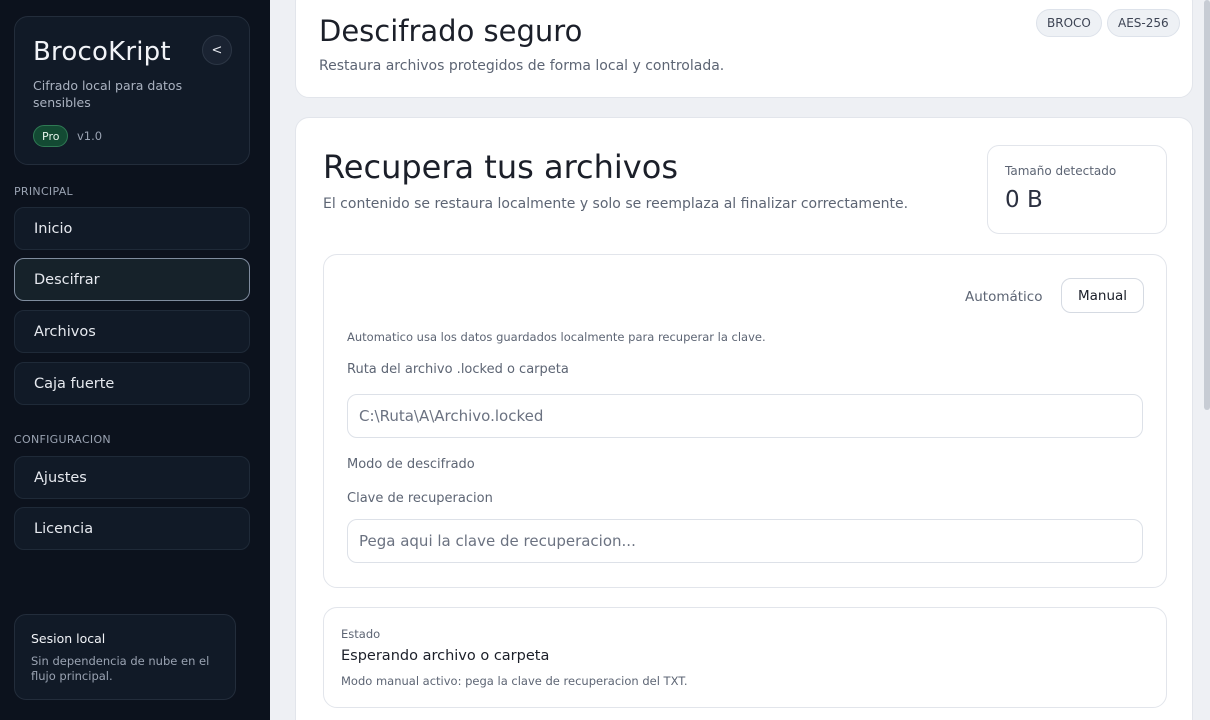 The height and width of the screenshot is (720, 1210). Describe the element at coordinates (43, 191) in the screenshot. I see `section-label-principal: PRINCIPAL` at that location.